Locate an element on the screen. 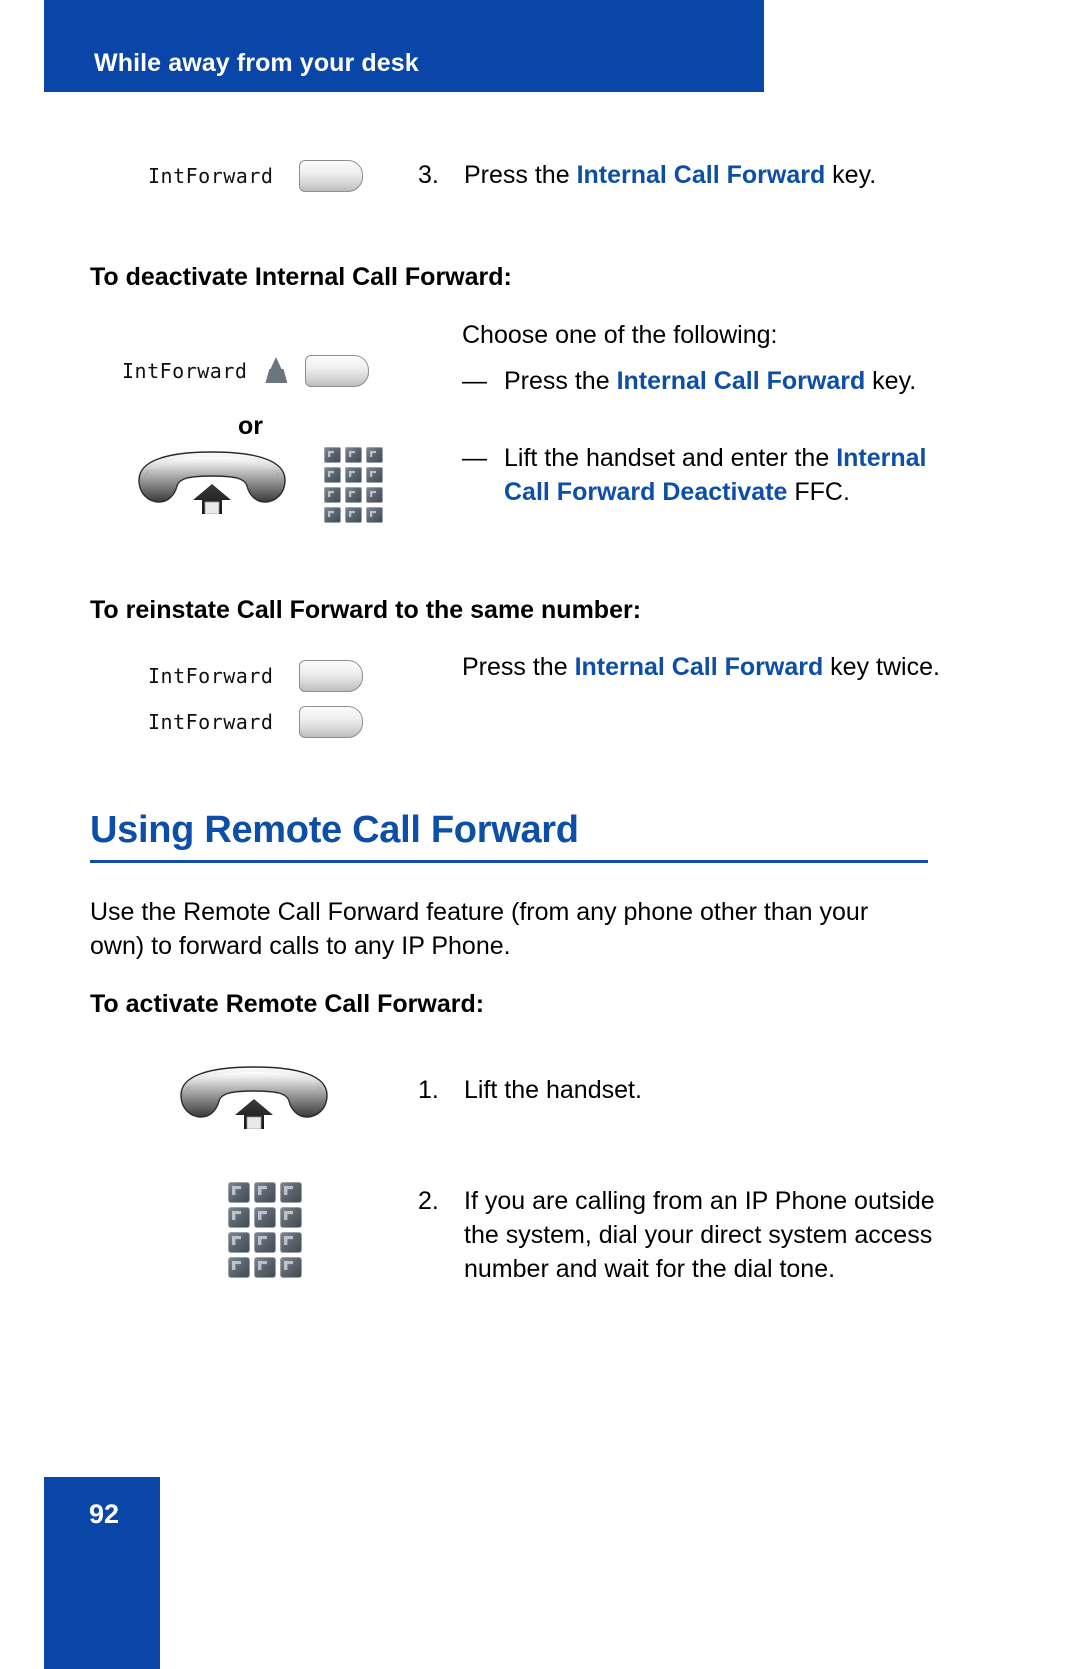  step-text: Press the Internal Call Forward key. is located at coordinates (670, 175).